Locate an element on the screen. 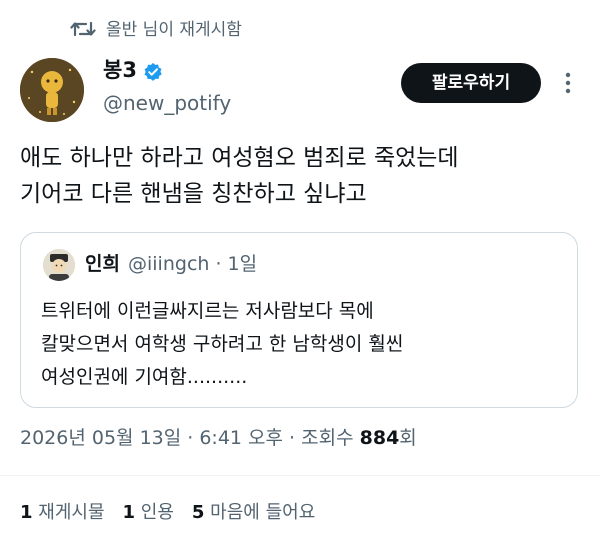 Image resolution: width=600 pixels, height=552 pixels. quoted-author-name: 인희 is located at coordinates (102, 264).